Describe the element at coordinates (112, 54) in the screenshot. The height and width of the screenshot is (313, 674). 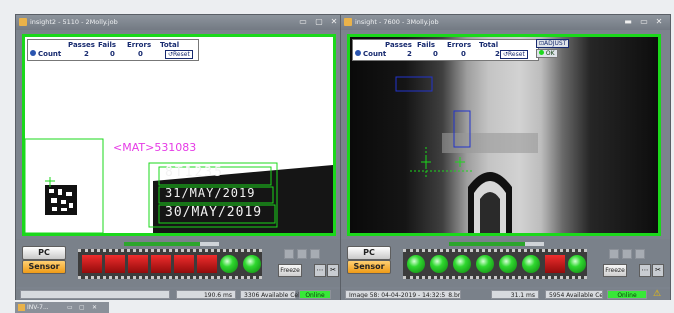
I see `fails-value: 0` at that location.